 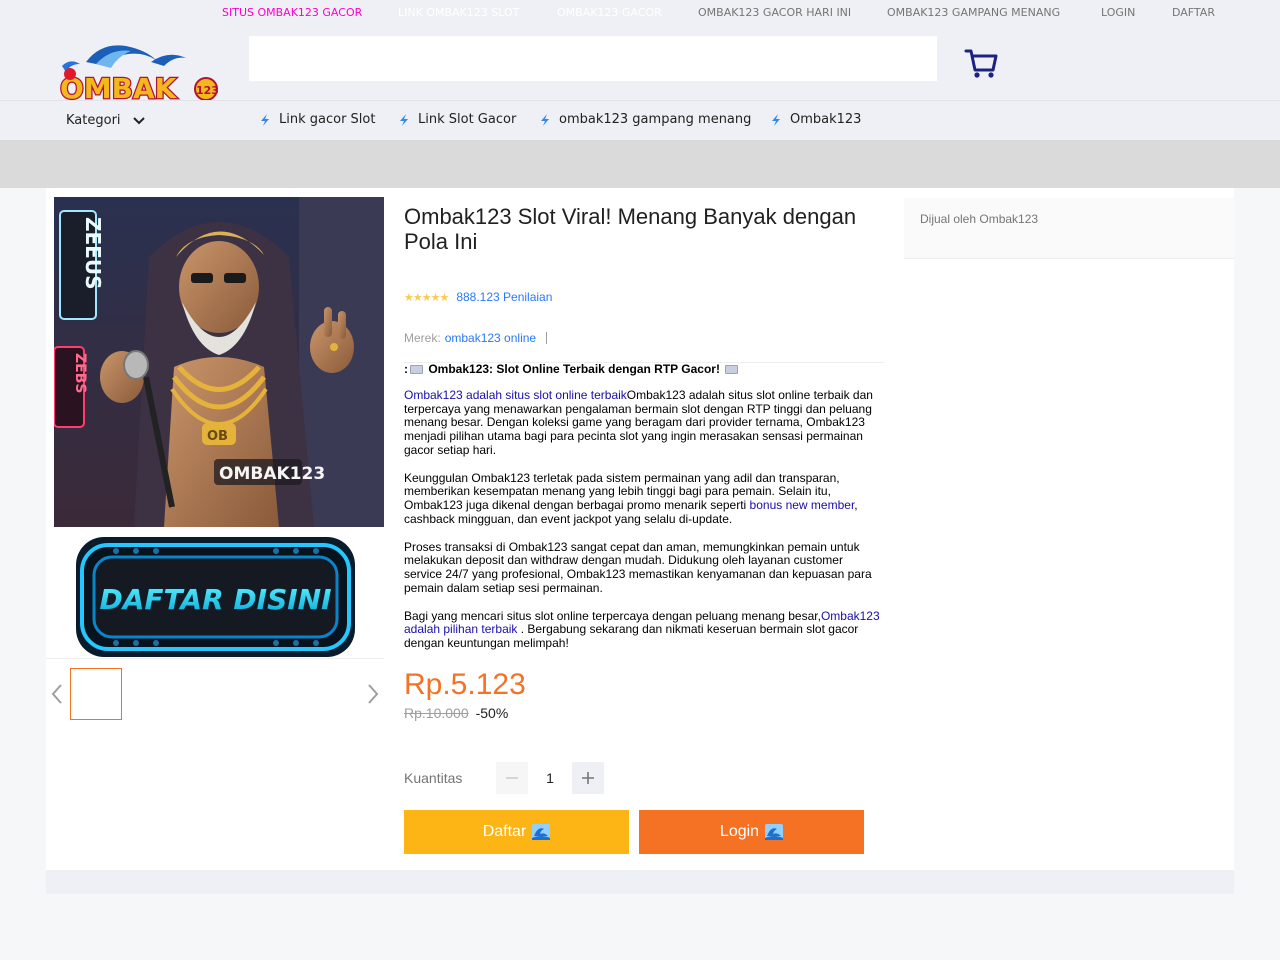 I want to click on minus-icon, so click(x=512, y=778).